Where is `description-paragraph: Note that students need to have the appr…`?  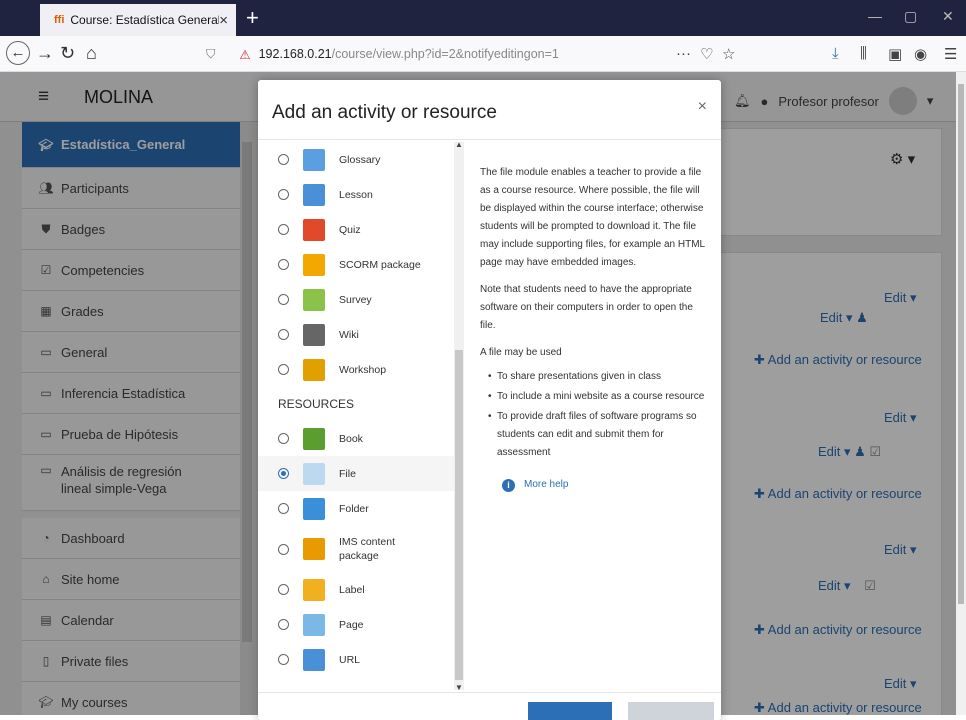
description-paragraph: Note that students need to have the appr… is located at coordinates (586, 307).